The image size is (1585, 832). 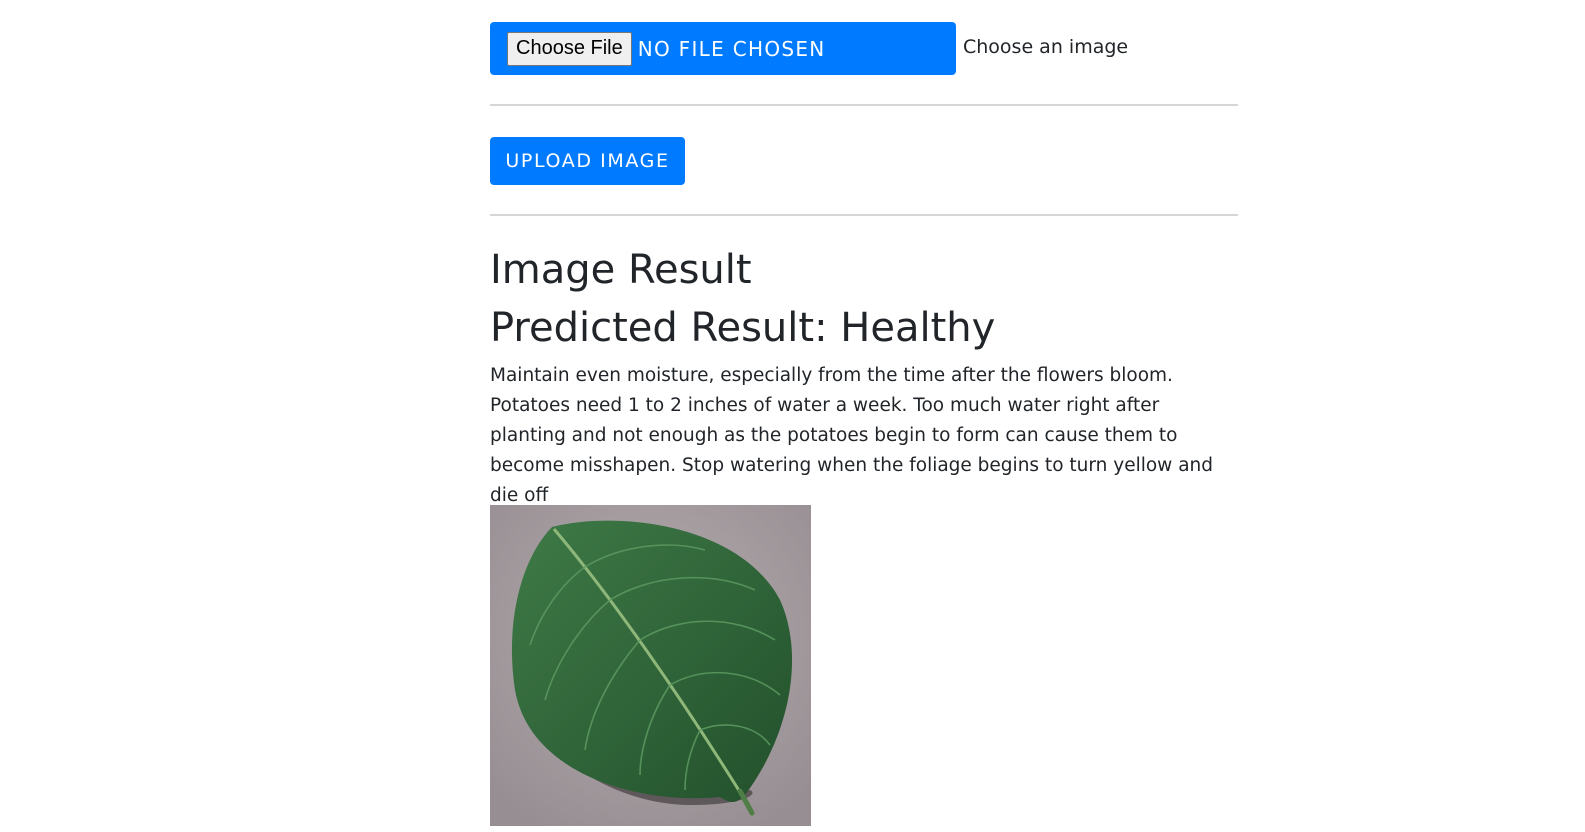 I want to click on divider-bottom, so click(x=864, y=215).